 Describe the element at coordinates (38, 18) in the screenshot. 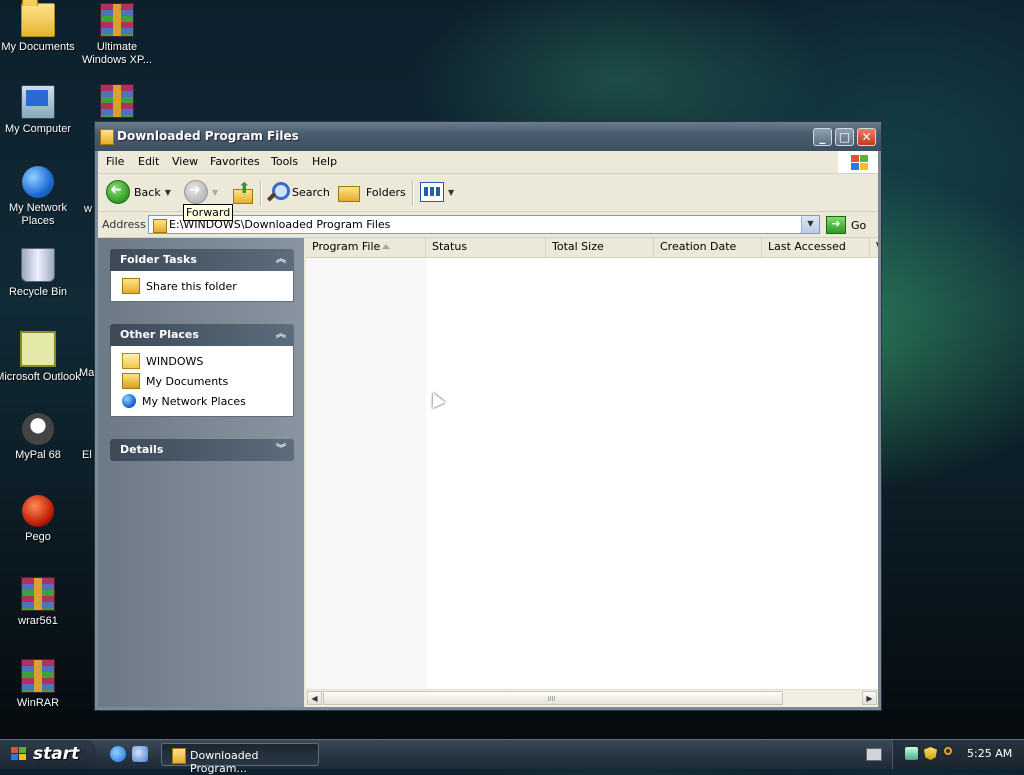

I see `my-documents-folder-icon` at that location.